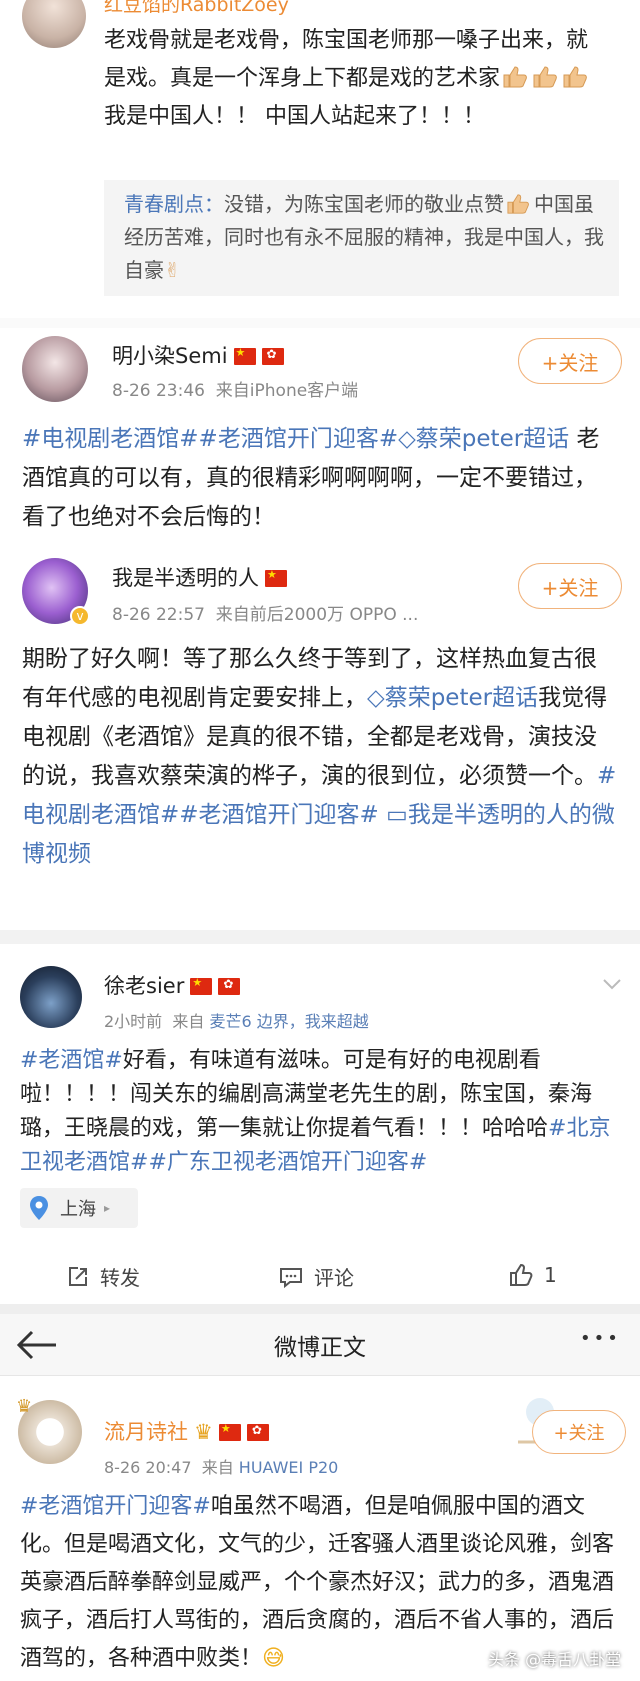 Image resolution: width=640 pixels, height=1681 pixels. I want to click on user-name: 我是半透明的人, so click(199, 577).